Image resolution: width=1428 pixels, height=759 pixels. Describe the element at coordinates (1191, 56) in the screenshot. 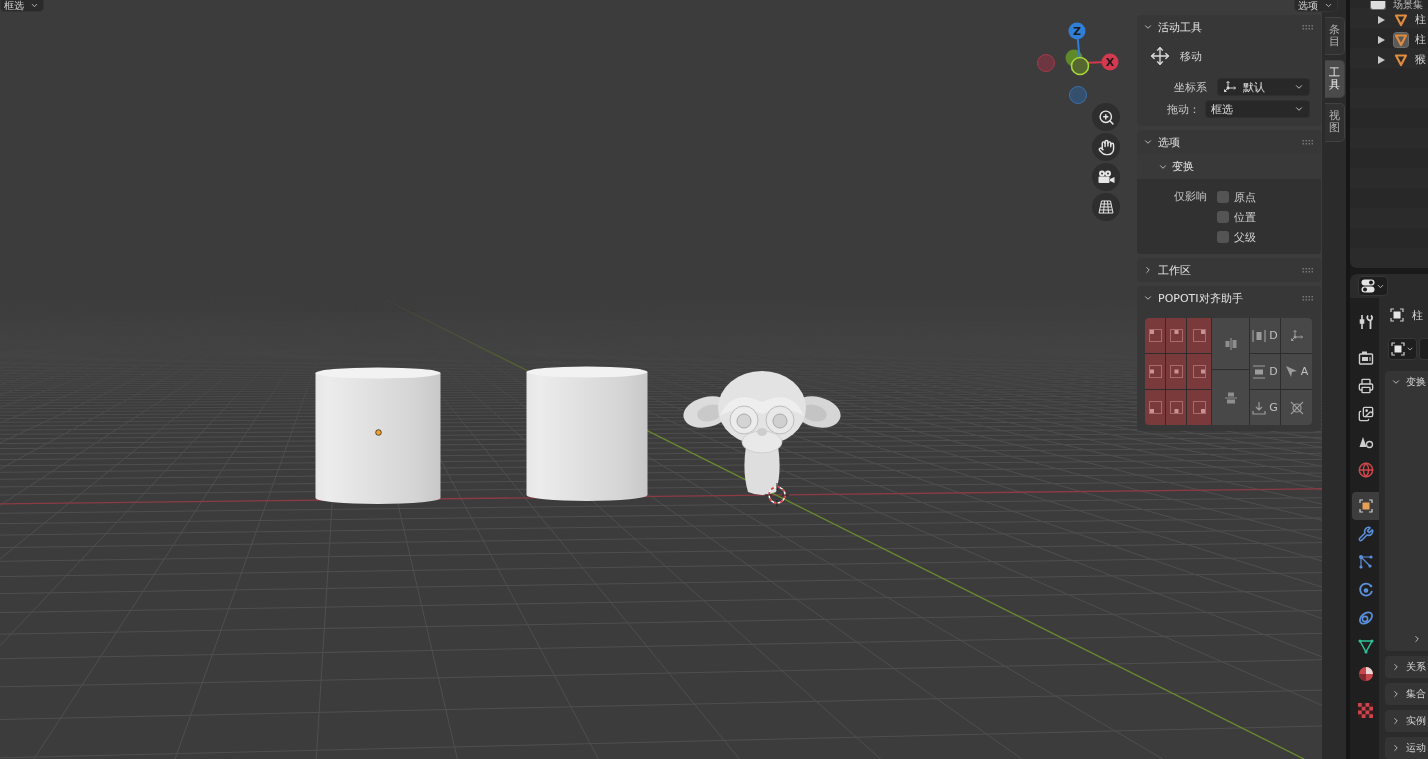

I see `tool-name: 移动` at that location.